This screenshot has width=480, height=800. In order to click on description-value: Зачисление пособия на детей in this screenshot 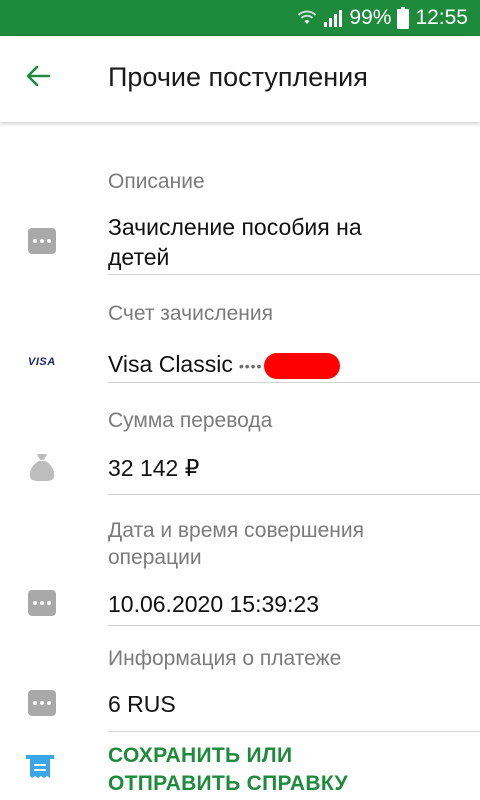, I will do `click(235, 242)`.